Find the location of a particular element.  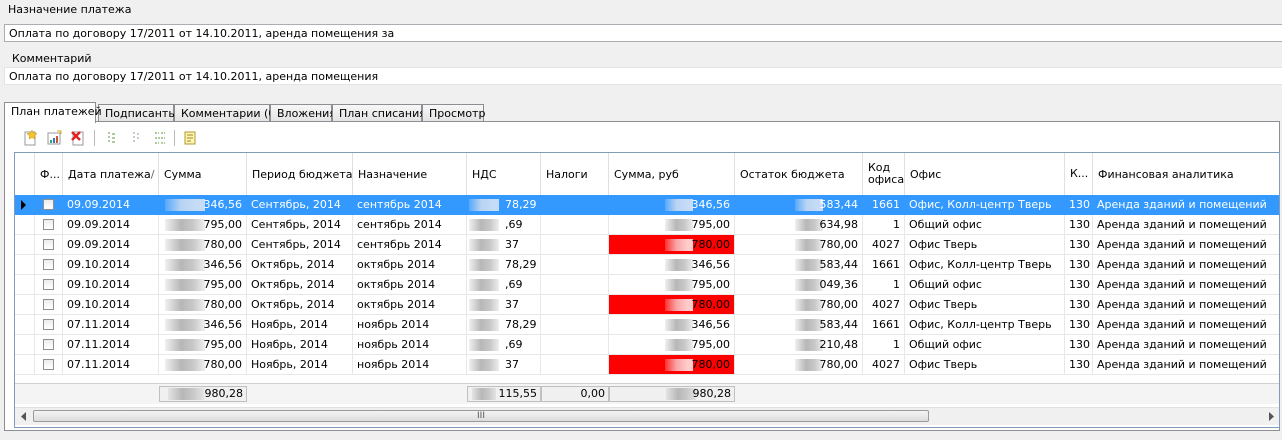

col-analytics: Финансовая аналитика is located at coordinates (1186, 174).